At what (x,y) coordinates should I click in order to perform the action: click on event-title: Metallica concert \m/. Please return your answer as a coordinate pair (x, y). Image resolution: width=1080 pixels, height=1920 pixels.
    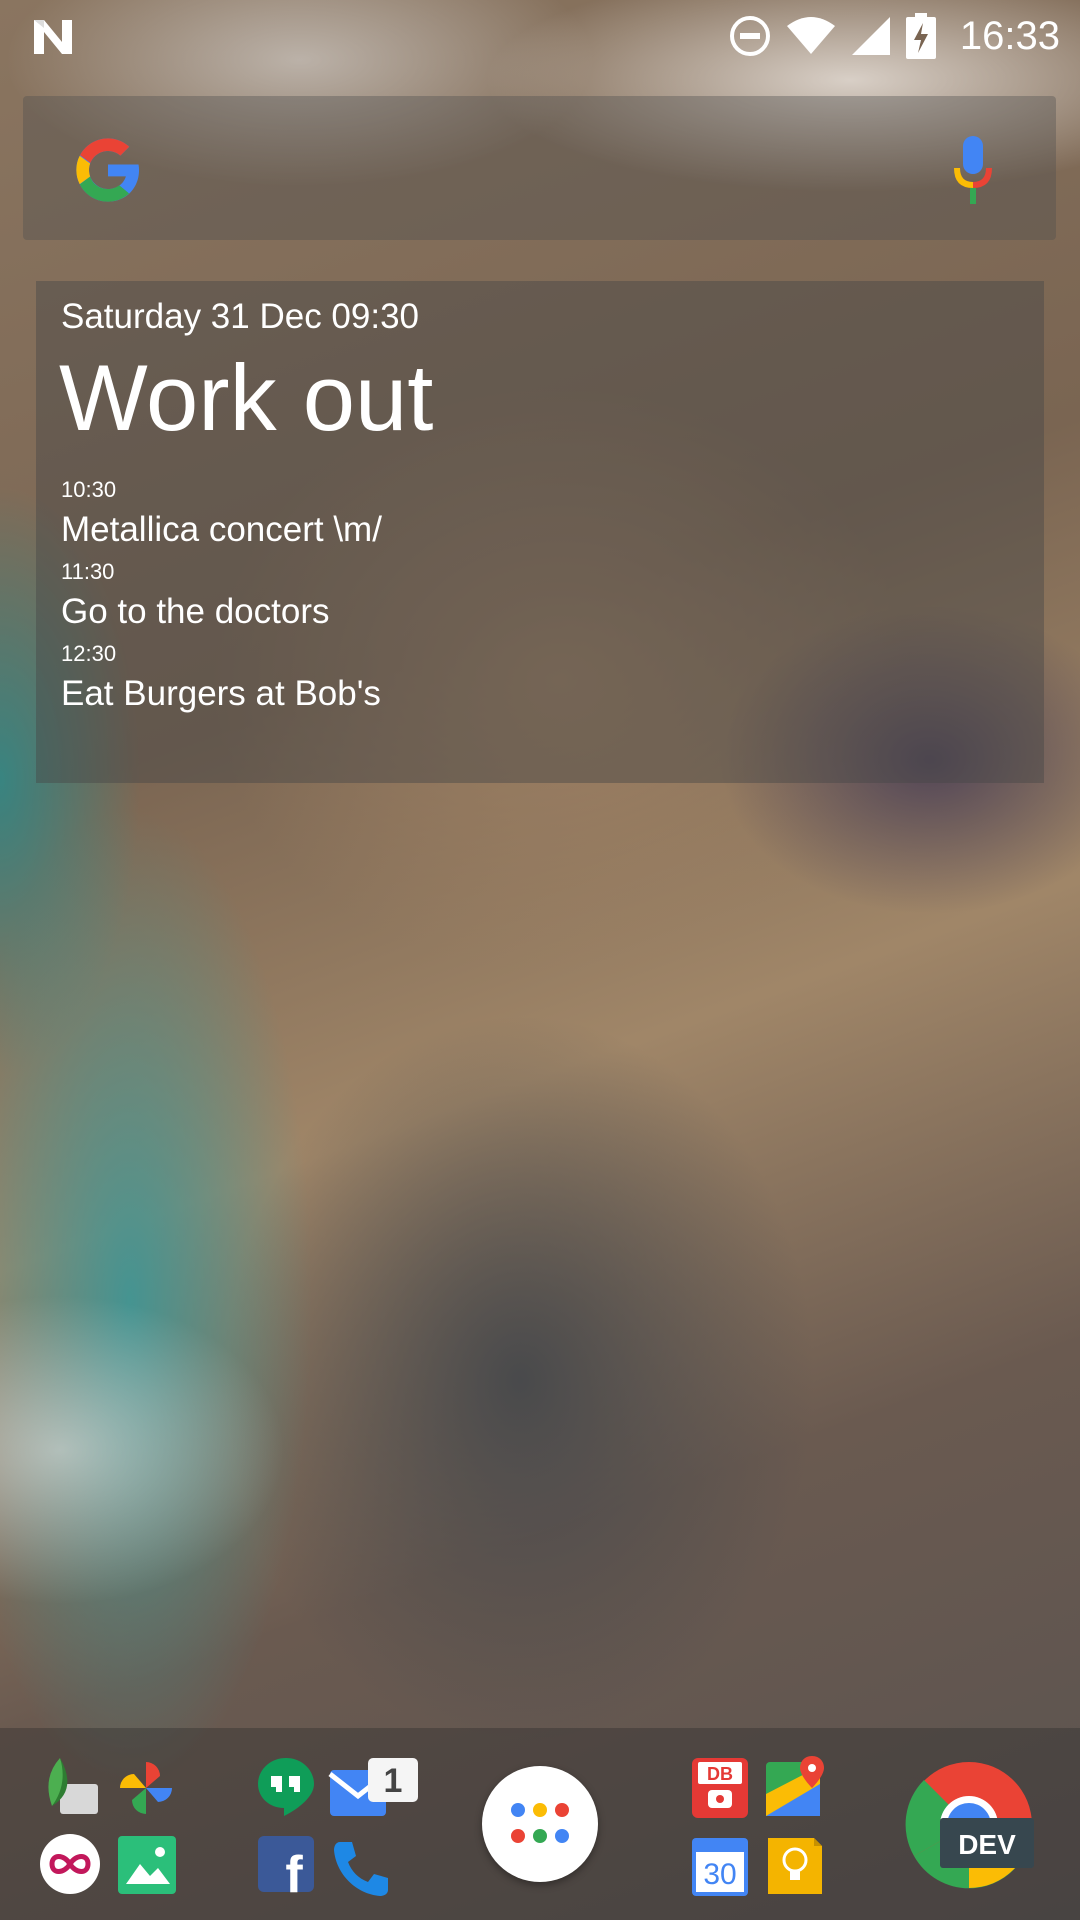
    Looking at the image, I should click on (221, 530).